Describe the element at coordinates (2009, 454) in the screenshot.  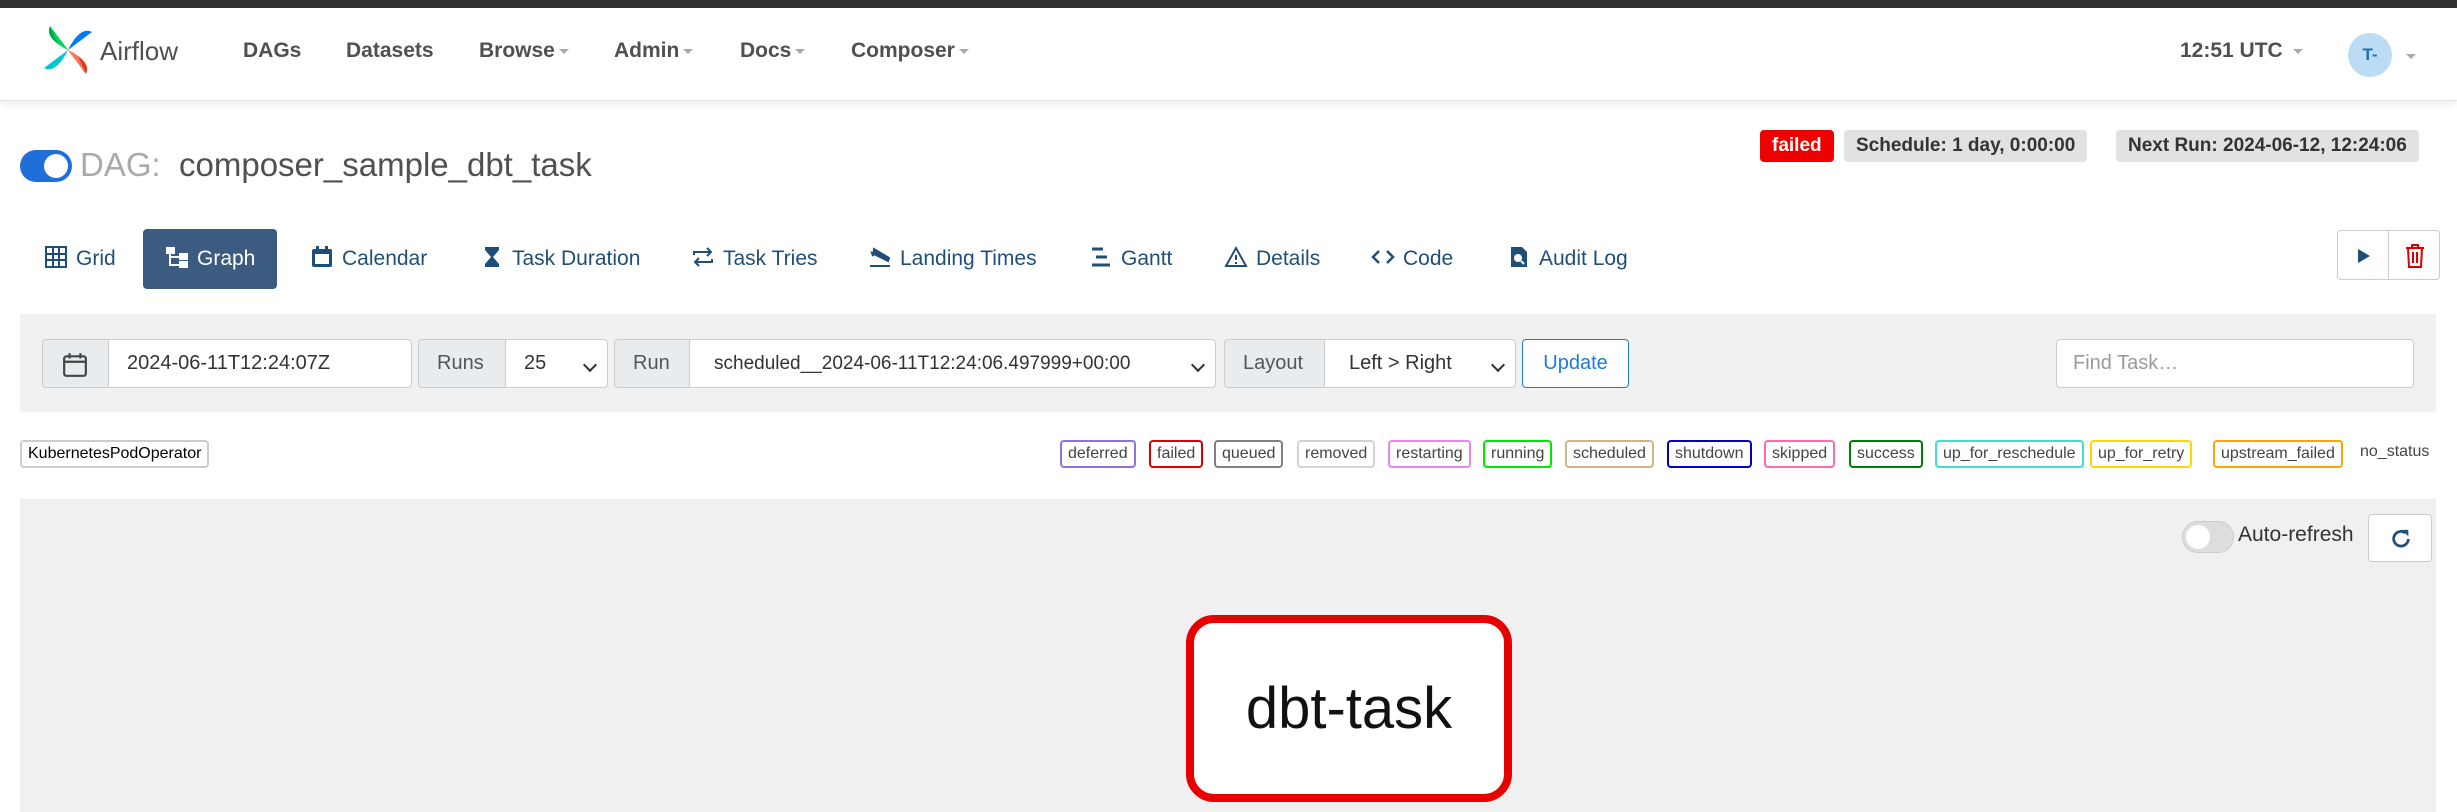
I see `legend-item-up-for-reschedule: up_for_reschedule` at that location.